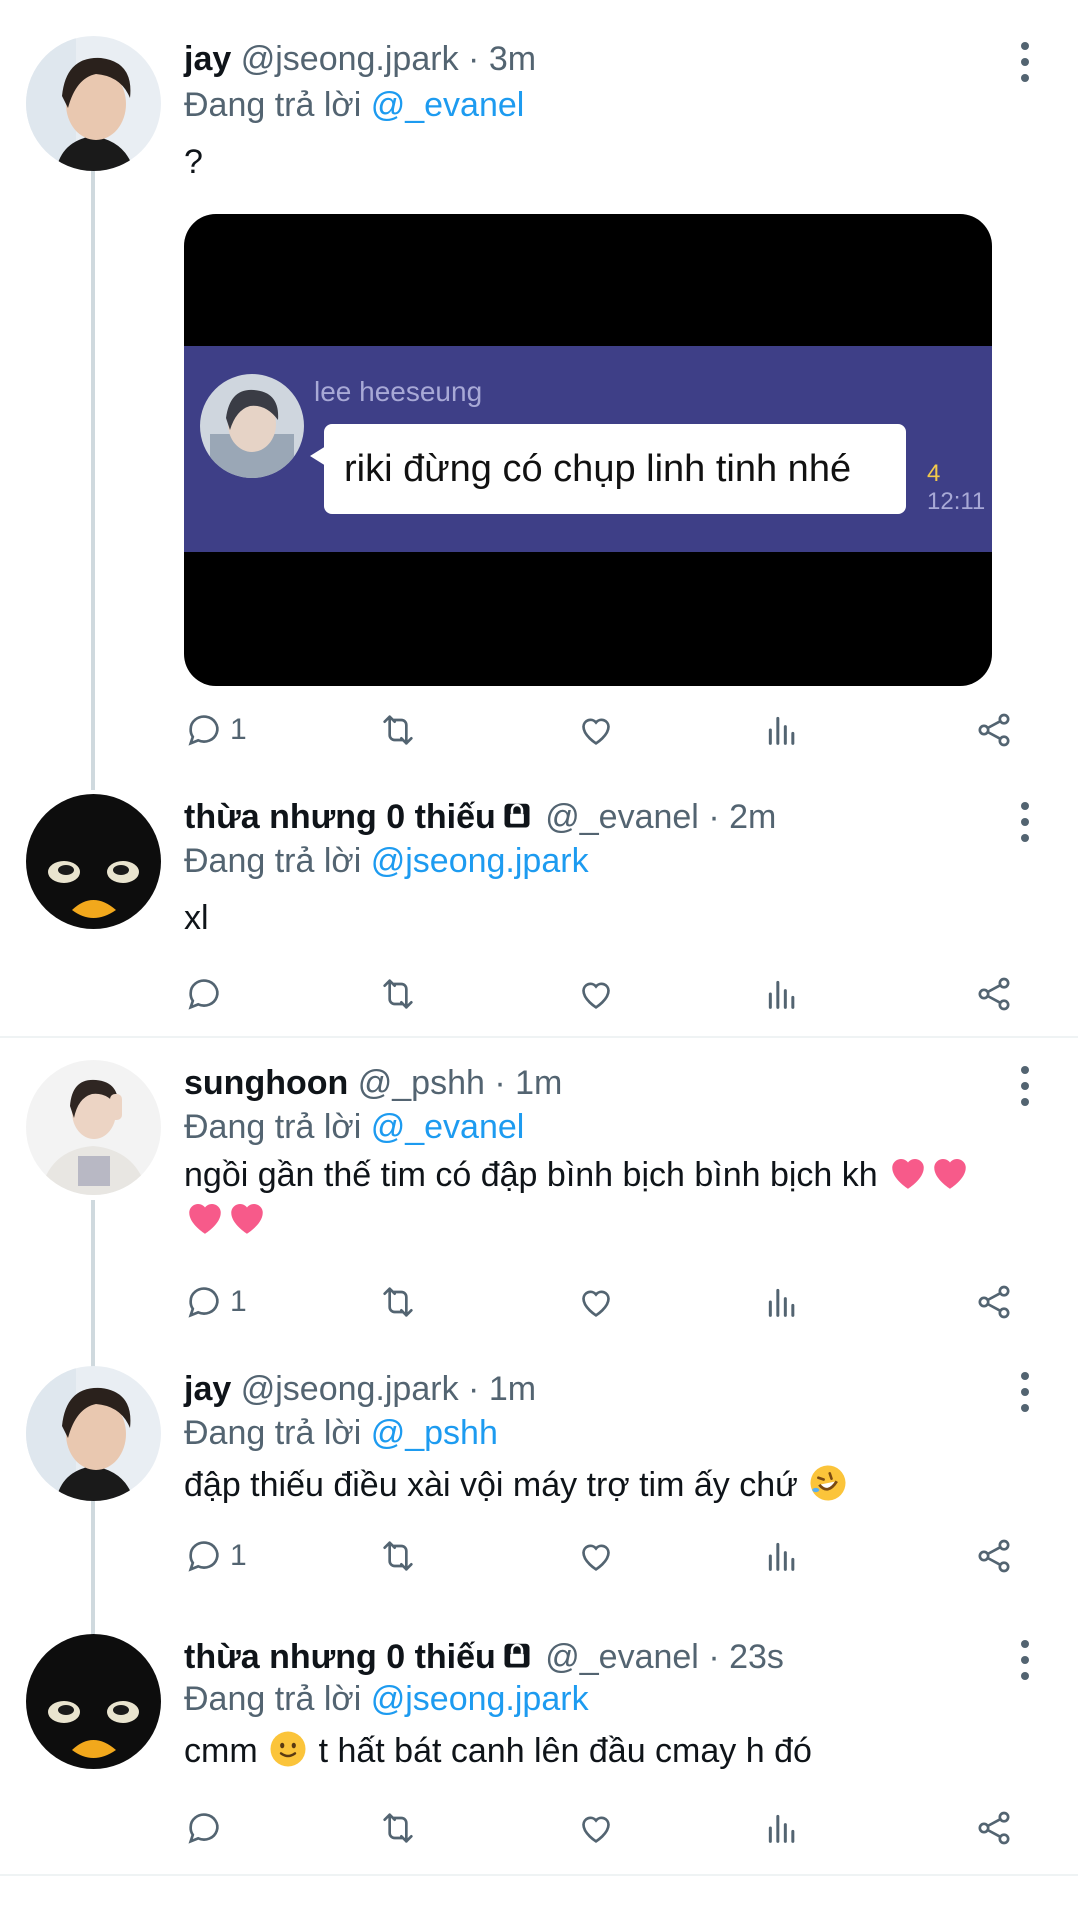 The width and height of the screenshot is (1078, 1918). I want to click on stats-icon, so click(781, 730).